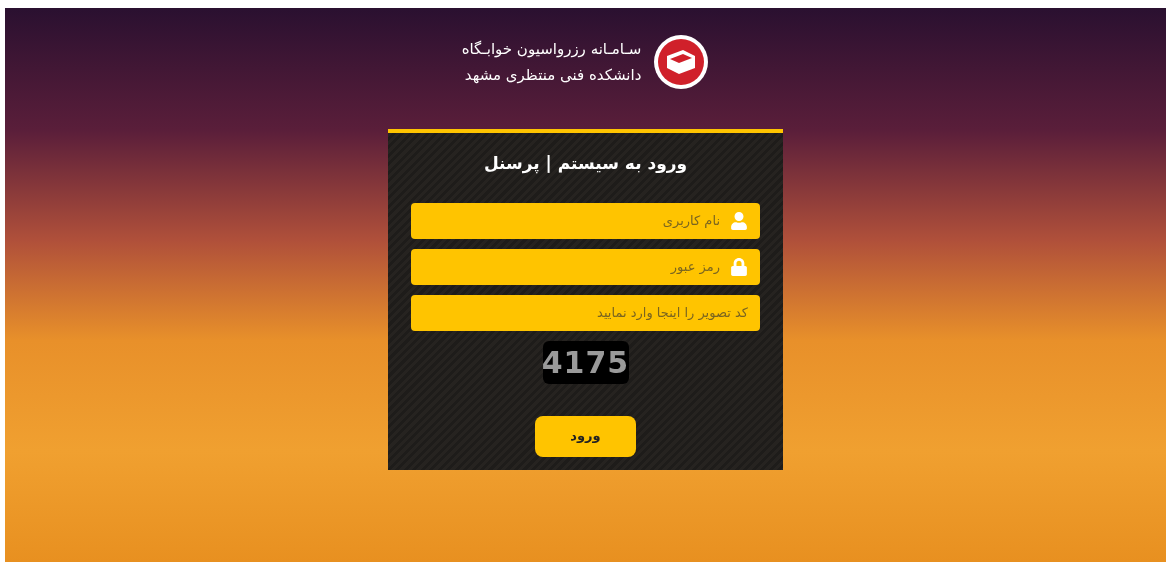  I want to click on app-subtitle: دانشکده فنی منتظری مشهد, so click(552, 75).